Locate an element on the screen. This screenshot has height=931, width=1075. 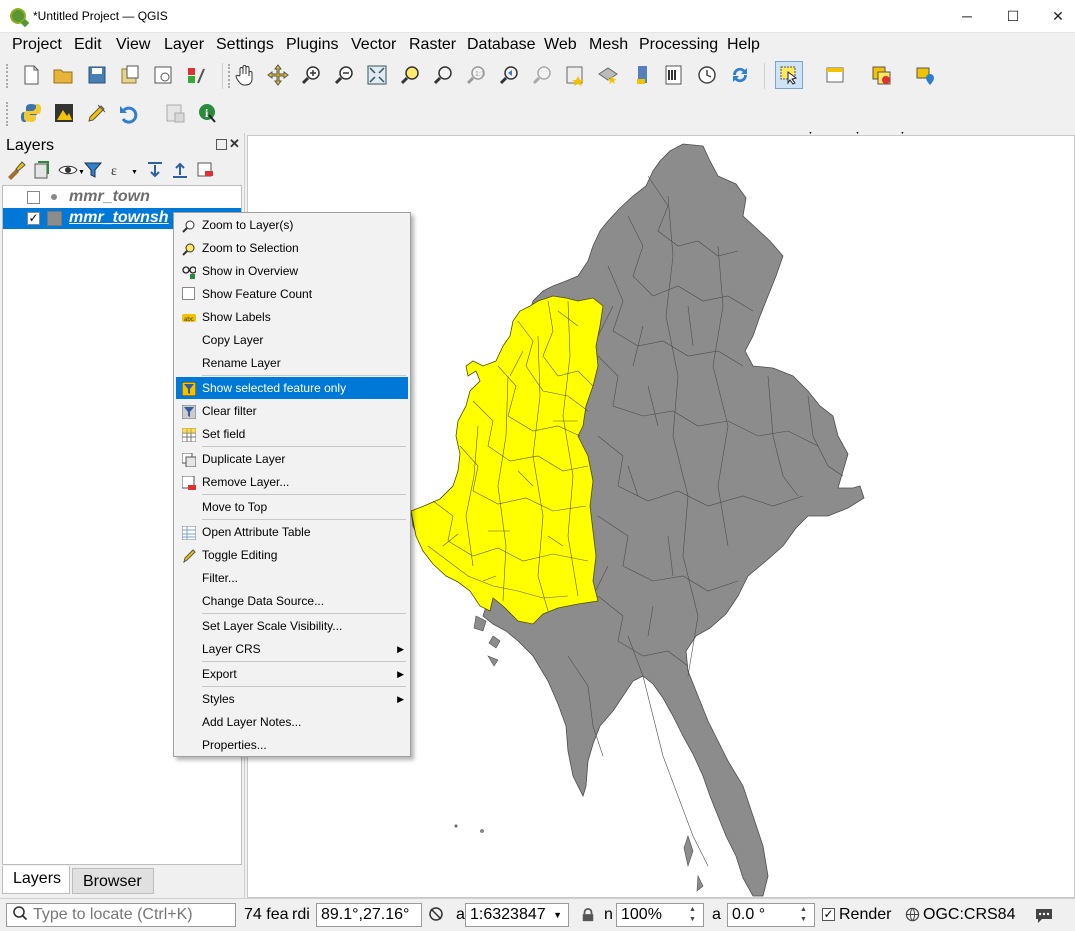
plugin-icon is located at coordinates (64, 113).